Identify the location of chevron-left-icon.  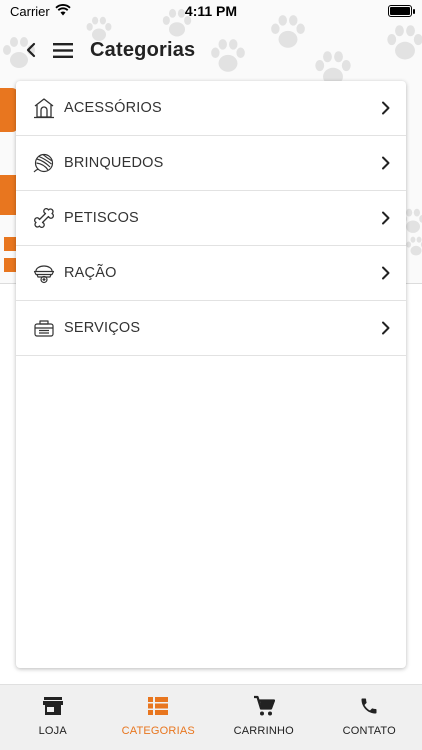
(31, 50).